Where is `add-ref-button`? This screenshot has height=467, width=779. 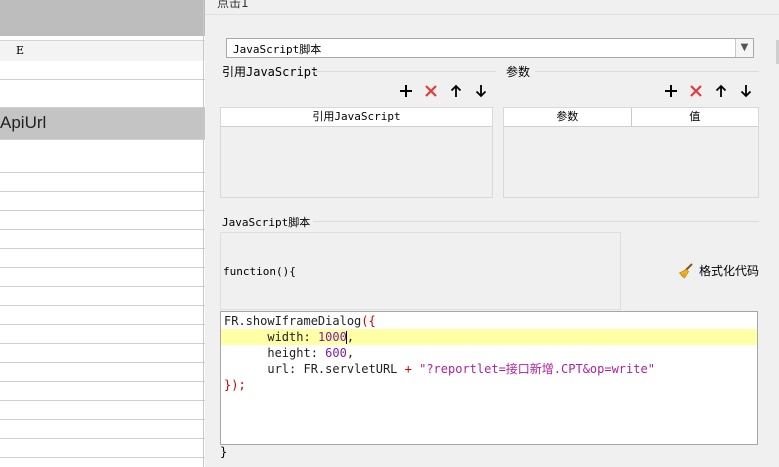
add-ref-button is located at coordinates (406, 91).